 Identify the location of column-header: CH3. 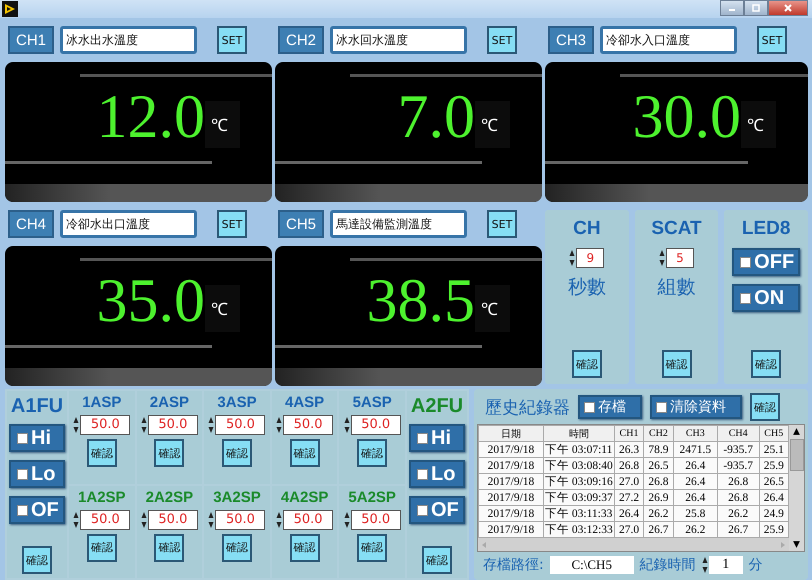
(695, 434).